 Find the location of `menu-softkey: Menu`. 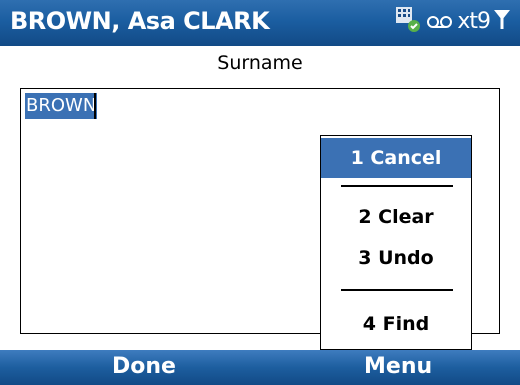

menu-softkey: Menu is located at coordinates (398, 366).